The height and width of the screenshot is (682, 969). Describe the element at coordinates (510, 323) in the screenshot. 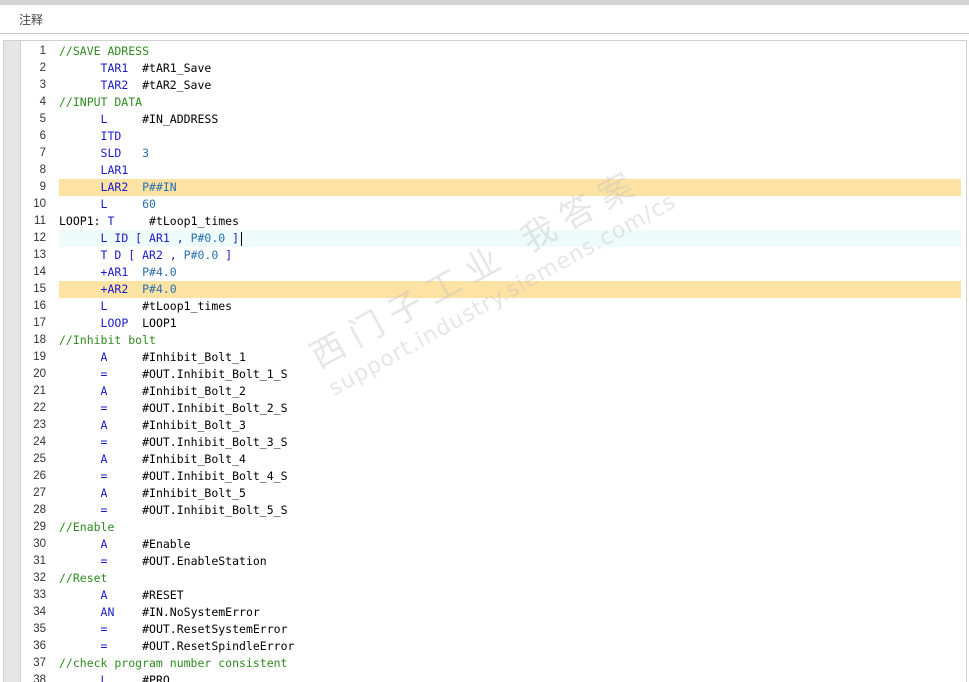

I see `code-text: LOOP LOOP1` at that location.